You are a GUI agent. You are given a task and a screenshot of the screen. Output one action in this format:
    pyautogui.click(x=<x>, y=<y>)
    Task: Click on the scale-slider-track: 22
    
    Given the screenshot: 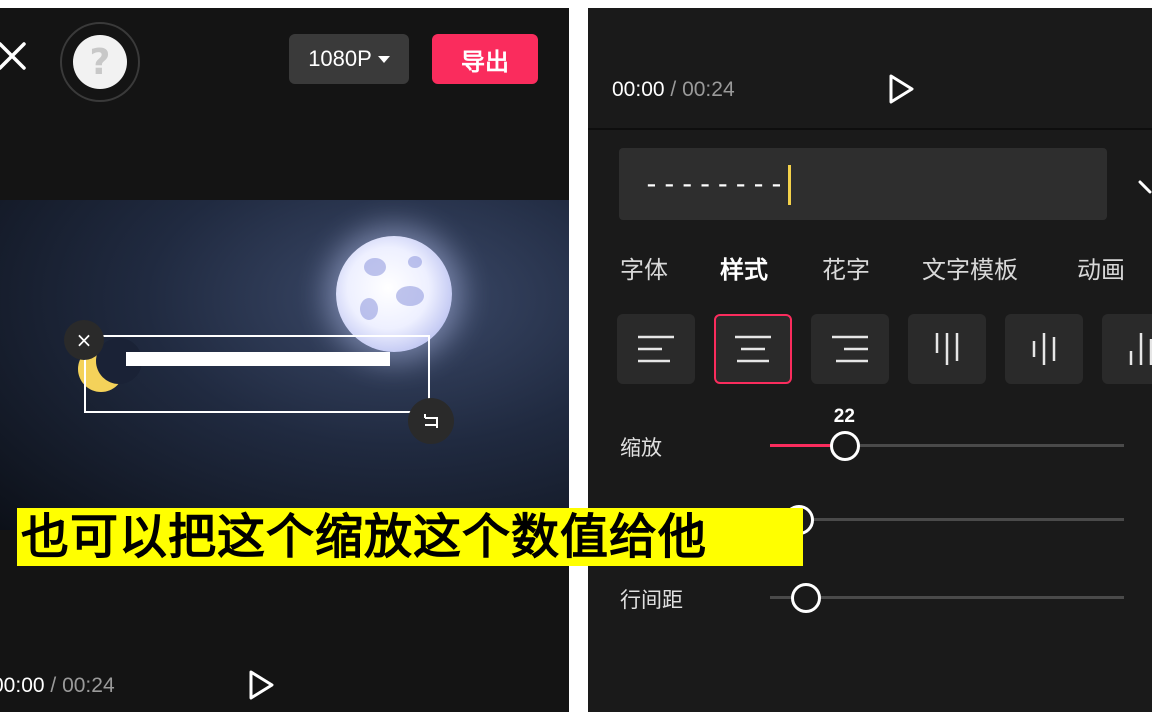 What is the action you would take?
    pyautogui.click(x=947, y=433)
    